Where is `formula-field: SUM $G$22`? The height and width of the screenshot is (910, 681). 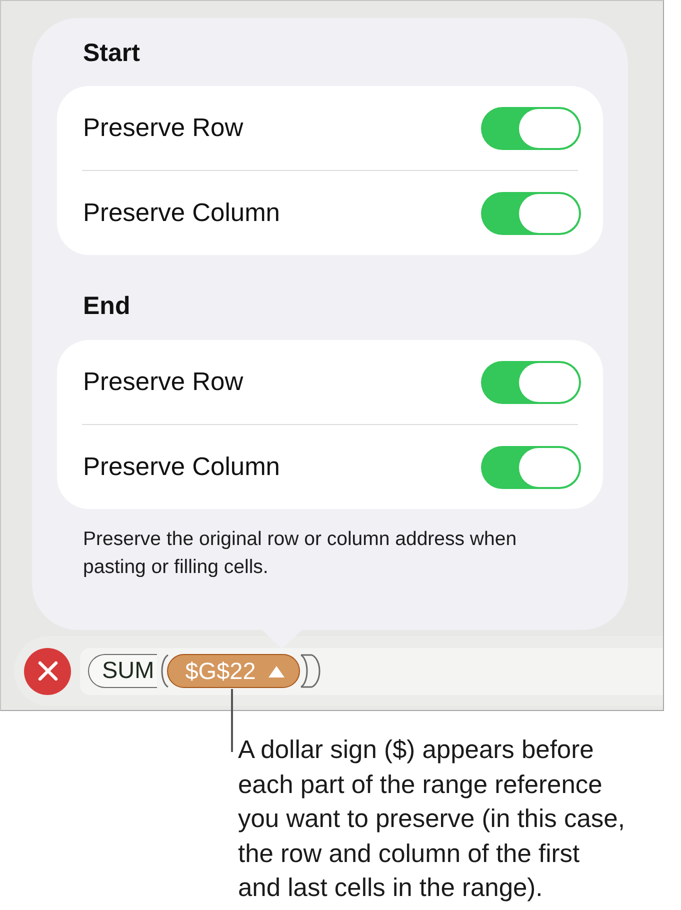
formula-field: SUM $G$22 is located at coordinates (371, 671).